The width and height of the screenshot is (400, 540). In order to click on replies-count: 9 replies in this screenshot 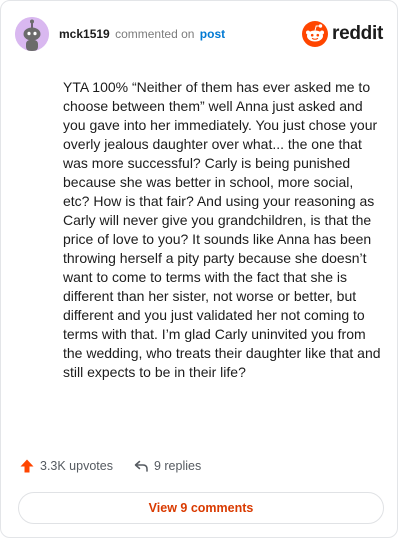, I will do `click(177, 466)`.